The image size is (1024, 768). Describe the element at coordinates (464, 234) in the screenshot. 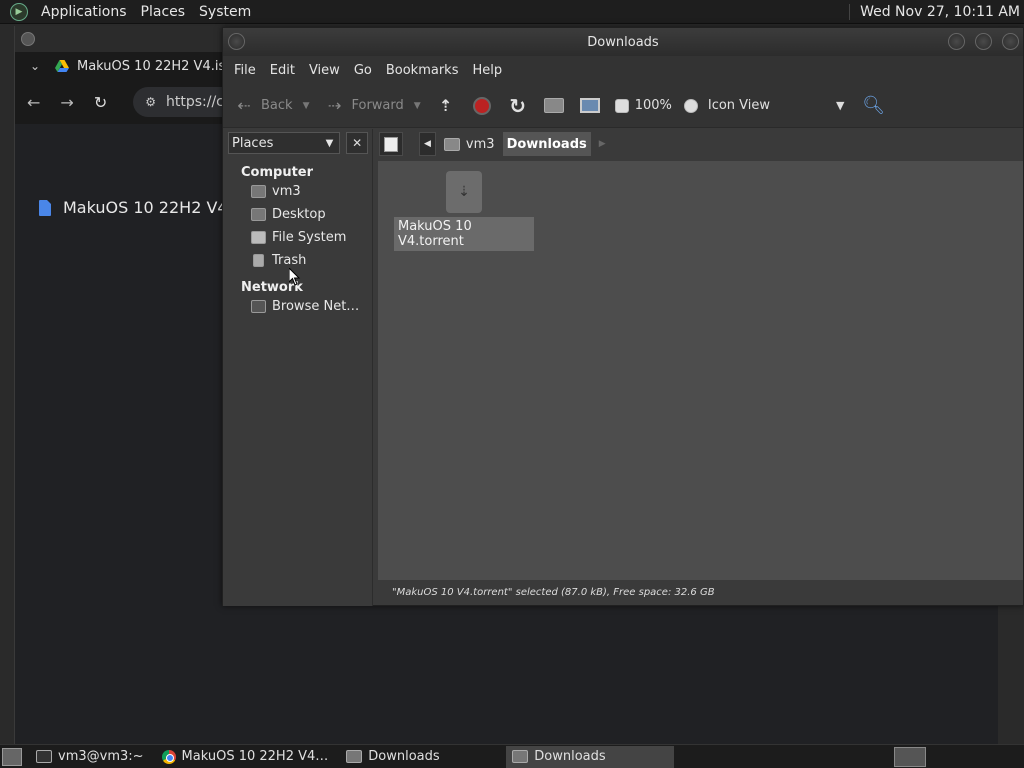

I see `file-name-label: MakuOS 10 V4.torrent` at that location.